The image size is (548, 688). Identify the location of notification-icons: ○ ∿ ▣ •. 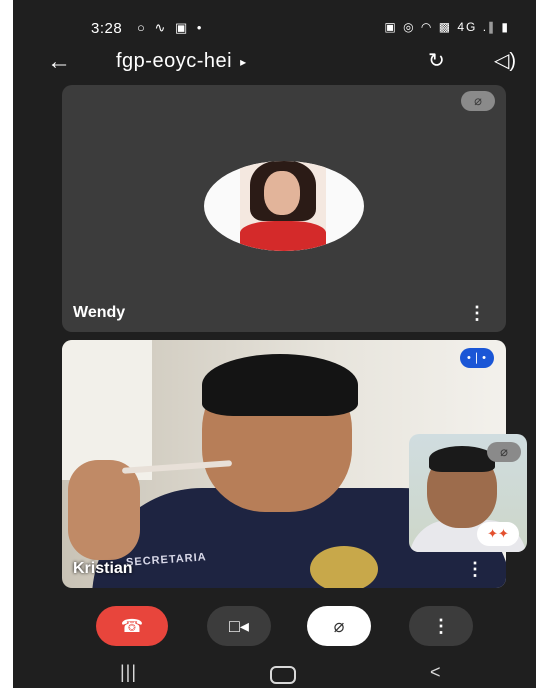
(171, 27).